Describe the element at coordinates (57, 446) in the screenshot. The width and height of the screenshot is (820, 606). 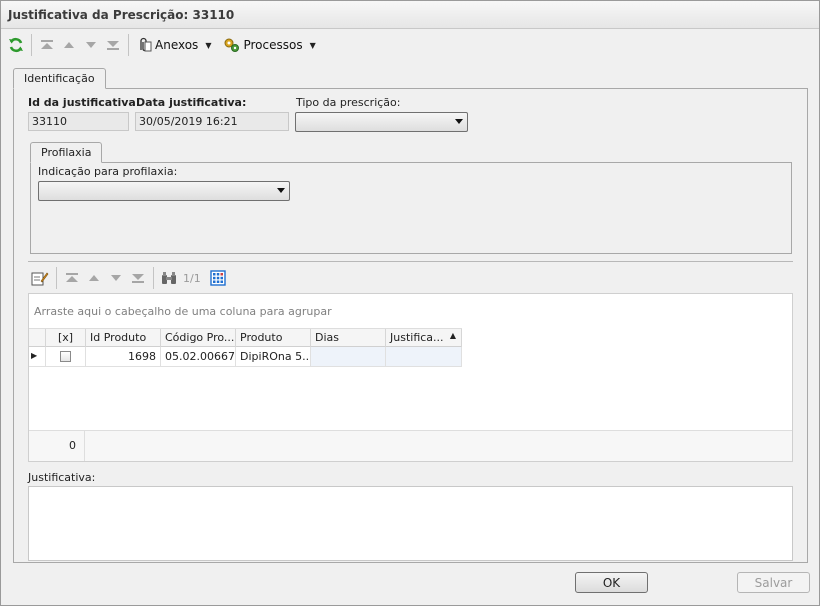
I see `footer-count-cell: 0` at that location.